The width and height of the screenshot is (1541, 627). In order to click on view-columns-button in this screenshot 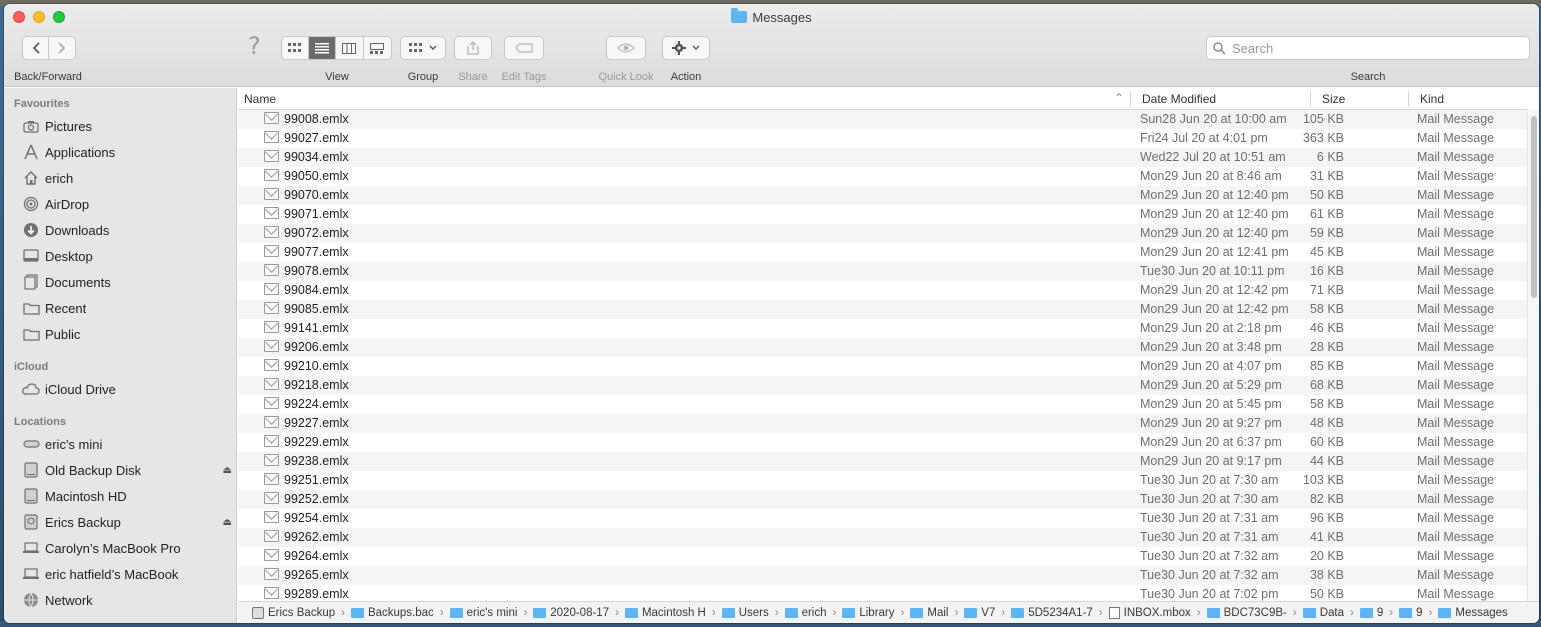, I will do `click(350, 48)`.